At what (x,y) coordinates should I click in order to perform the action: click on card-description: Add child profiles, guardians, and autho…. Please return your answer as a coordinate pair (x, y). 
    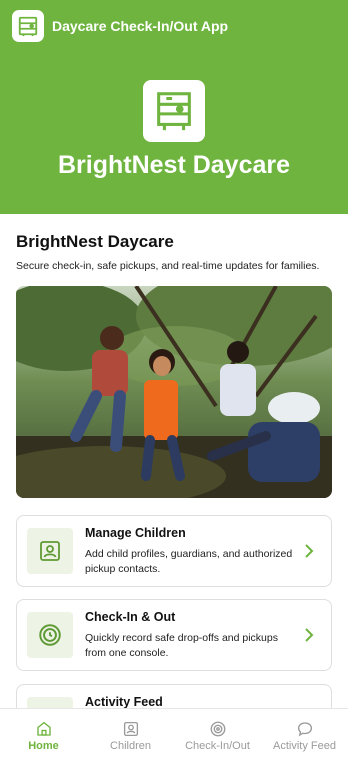
    Looking at the image, I should click on (189, 561).